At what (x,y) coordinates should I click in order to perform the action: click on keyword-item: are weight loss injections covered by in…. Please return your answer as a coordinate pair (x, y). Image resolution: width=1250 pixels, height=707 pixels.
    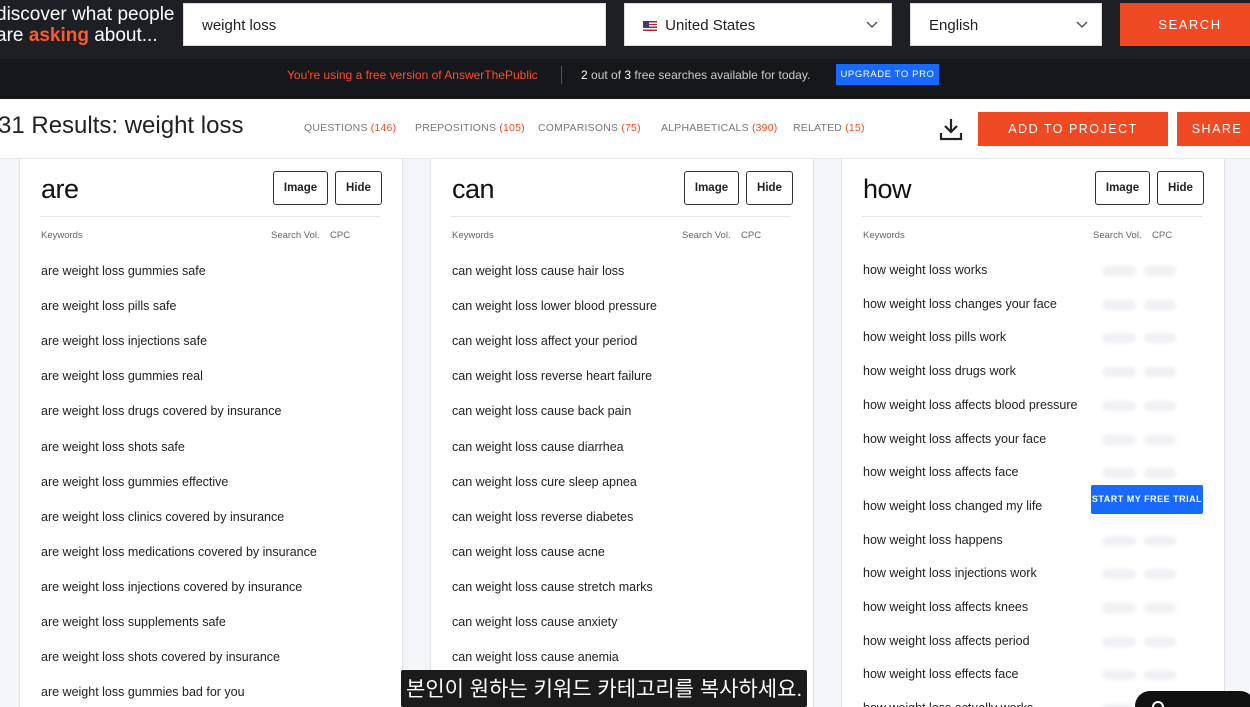
    Looking at the image, I should click on (171, 587).